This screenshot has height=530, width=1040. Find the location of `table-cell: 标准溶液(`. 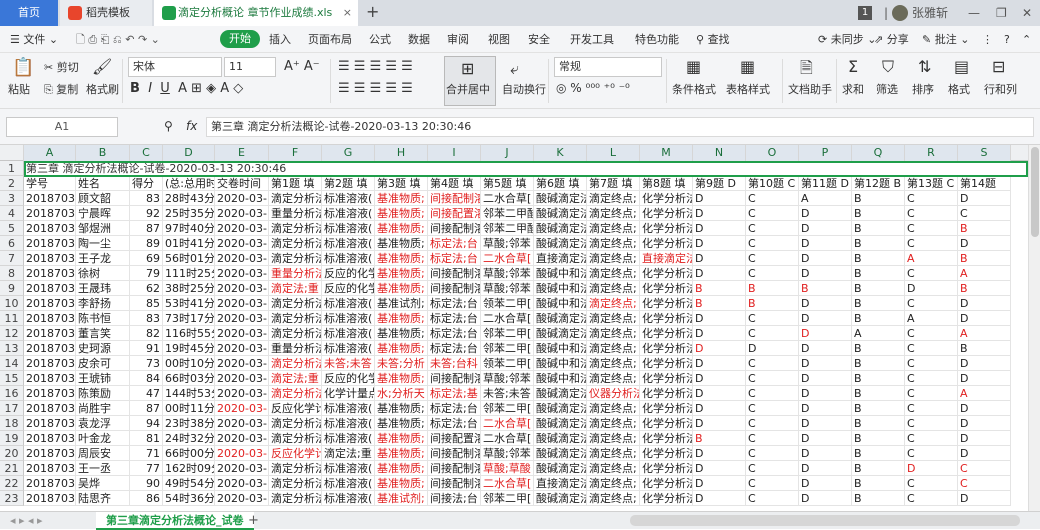

table-cell: 标准溶液( is located at coordinates (348, 258).